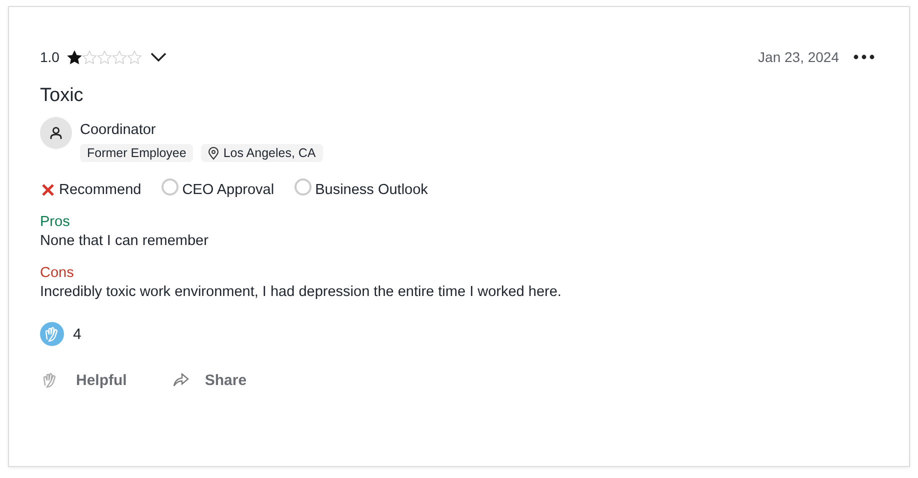  I want to click on section-heading: Pros, so click(55, 222).